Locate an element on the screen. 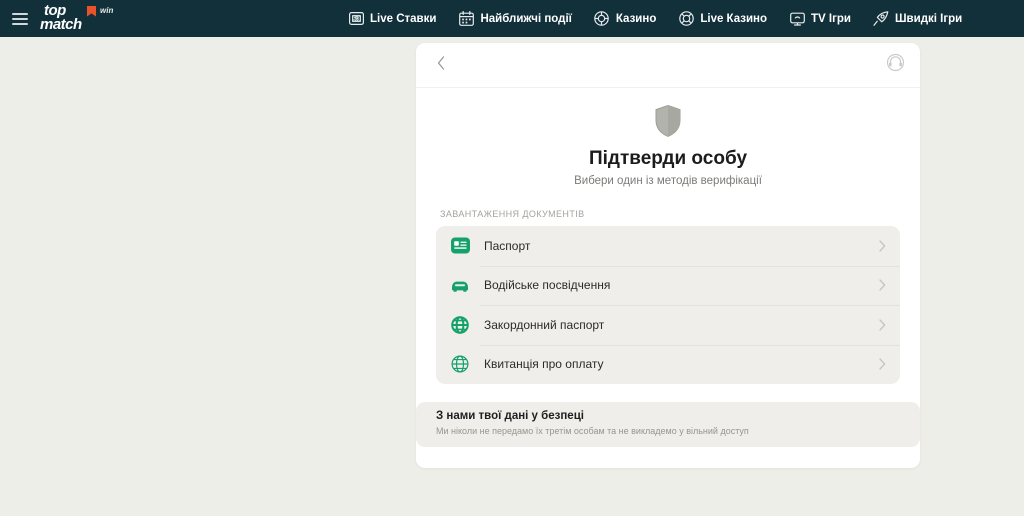  privacy-notice-title: З нами твої дані у безпеці is located at coordinates (510, 416).